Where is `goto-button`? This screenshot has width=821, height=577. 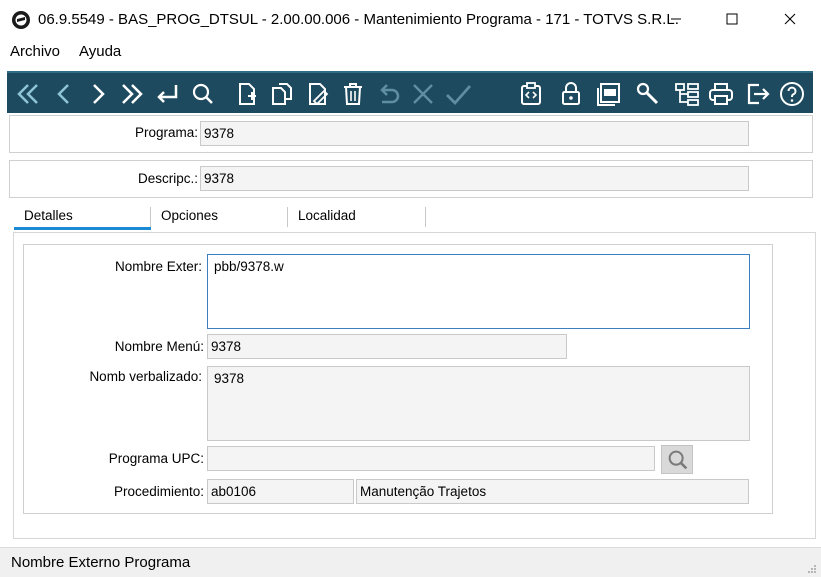 goto-button is located at coordinates (167, 94).